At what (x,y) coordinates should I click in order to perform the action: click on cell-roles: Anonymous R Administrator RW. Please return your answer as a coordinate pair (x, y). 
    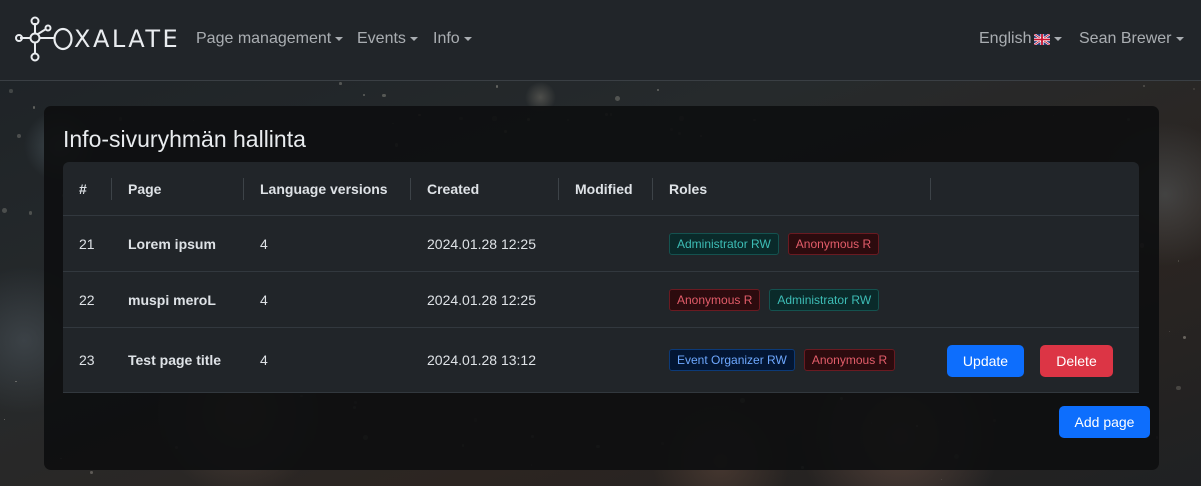
    Looking at the image, I should click on (770, 299).